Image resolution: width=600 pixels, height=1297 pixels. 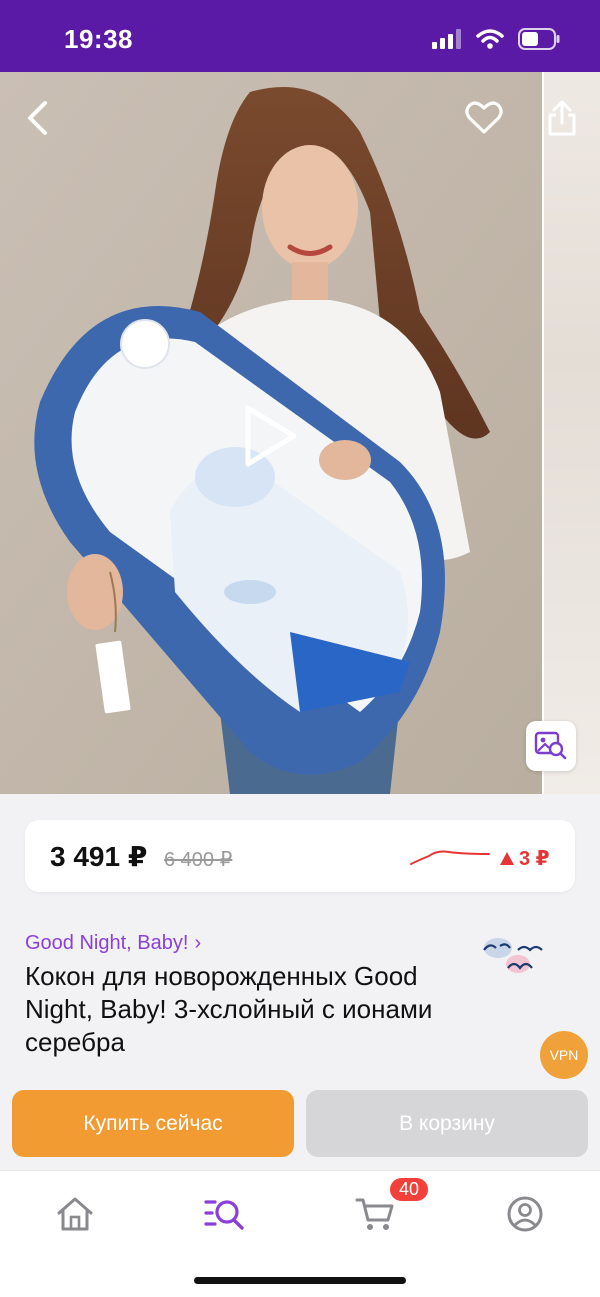 I want to click on catalog-search-icon, so click(x=224, y=1215).